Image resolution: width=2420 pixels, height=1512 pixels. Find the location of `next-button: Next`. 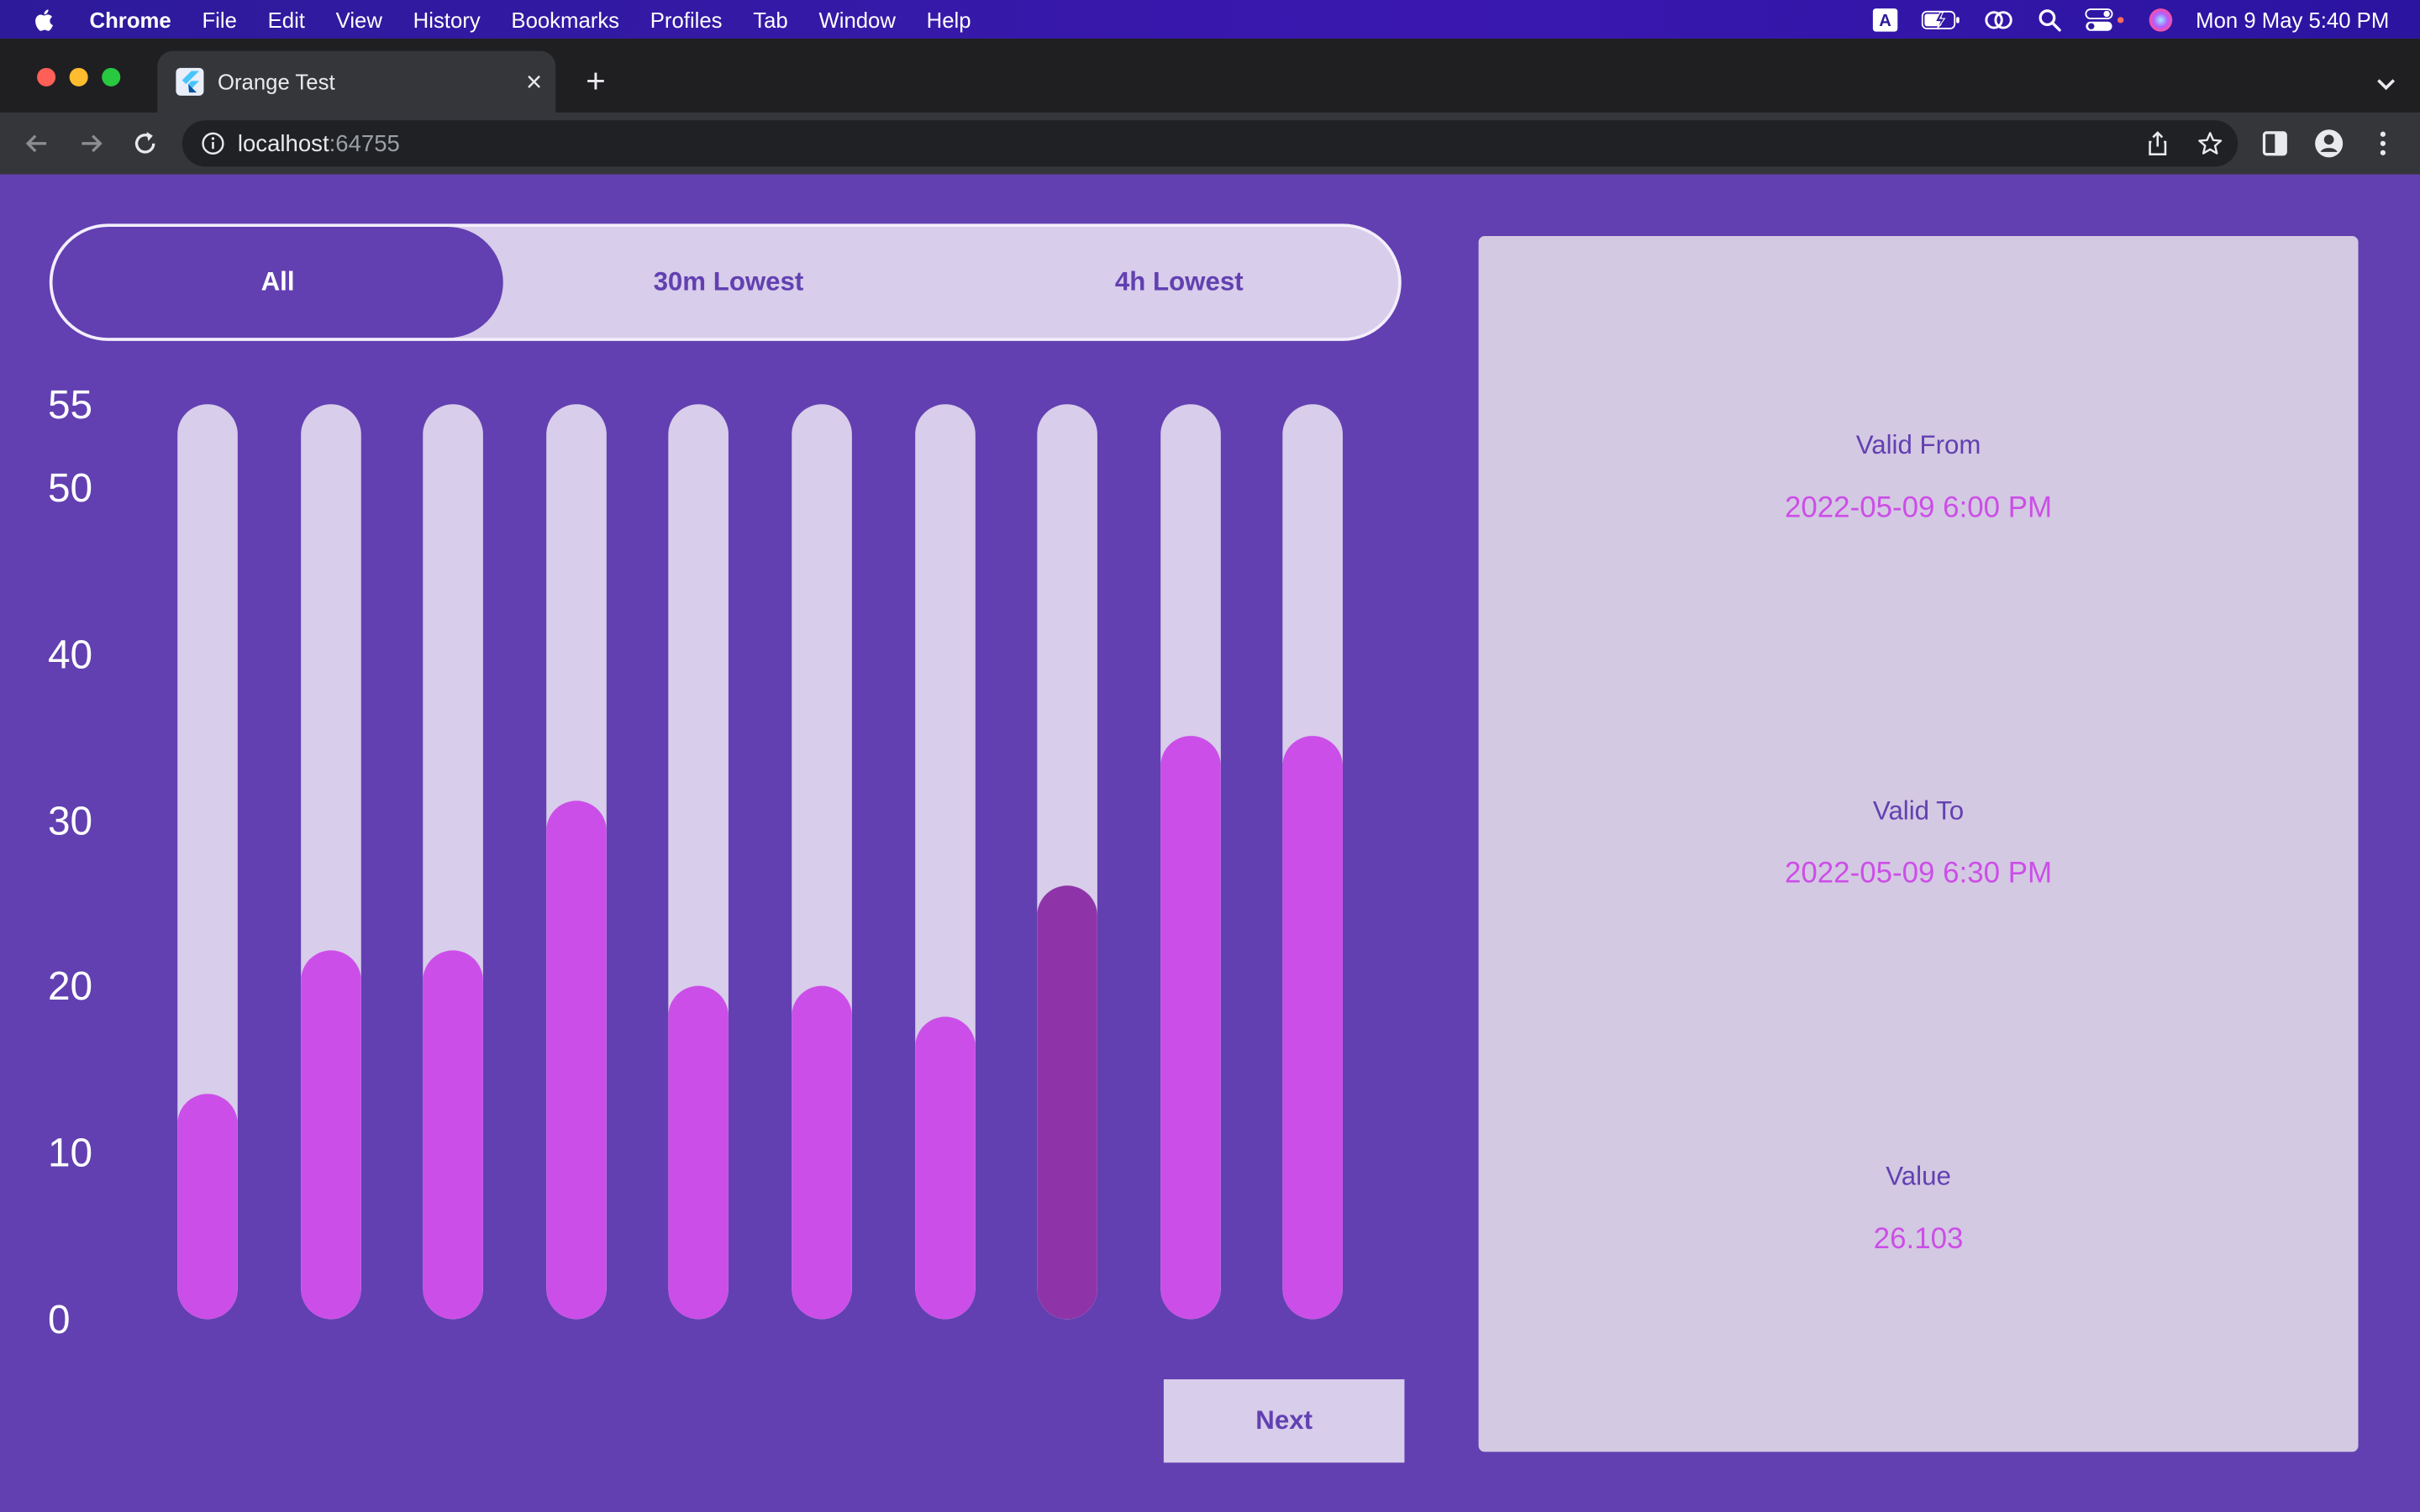

next-button: Next is located at coordinates (1284, 1421).